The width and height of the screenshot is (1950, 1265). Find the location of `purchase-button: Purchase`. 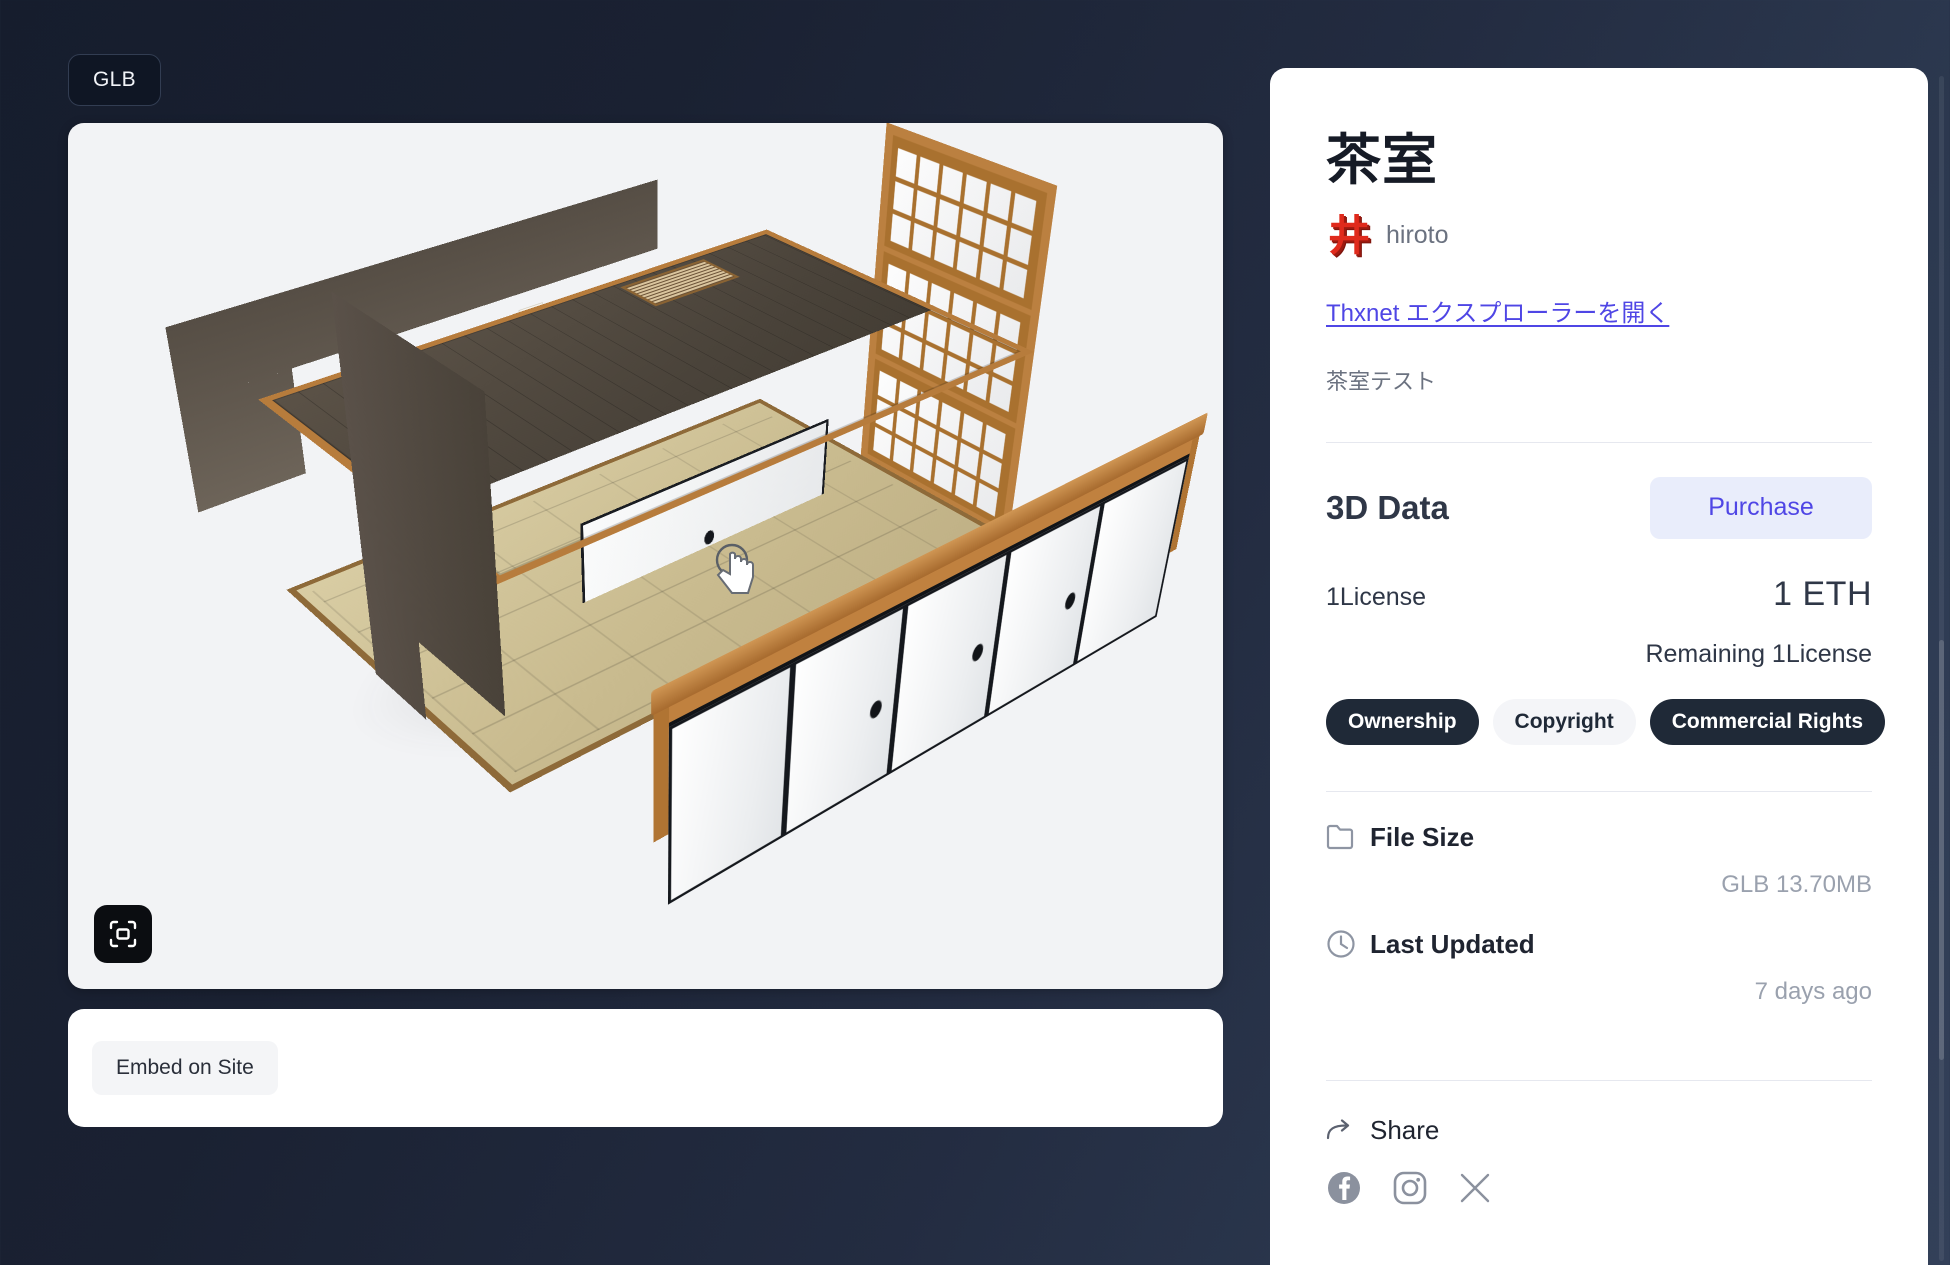

purchase-button: Purchase is located at coordinates (1761, 507).